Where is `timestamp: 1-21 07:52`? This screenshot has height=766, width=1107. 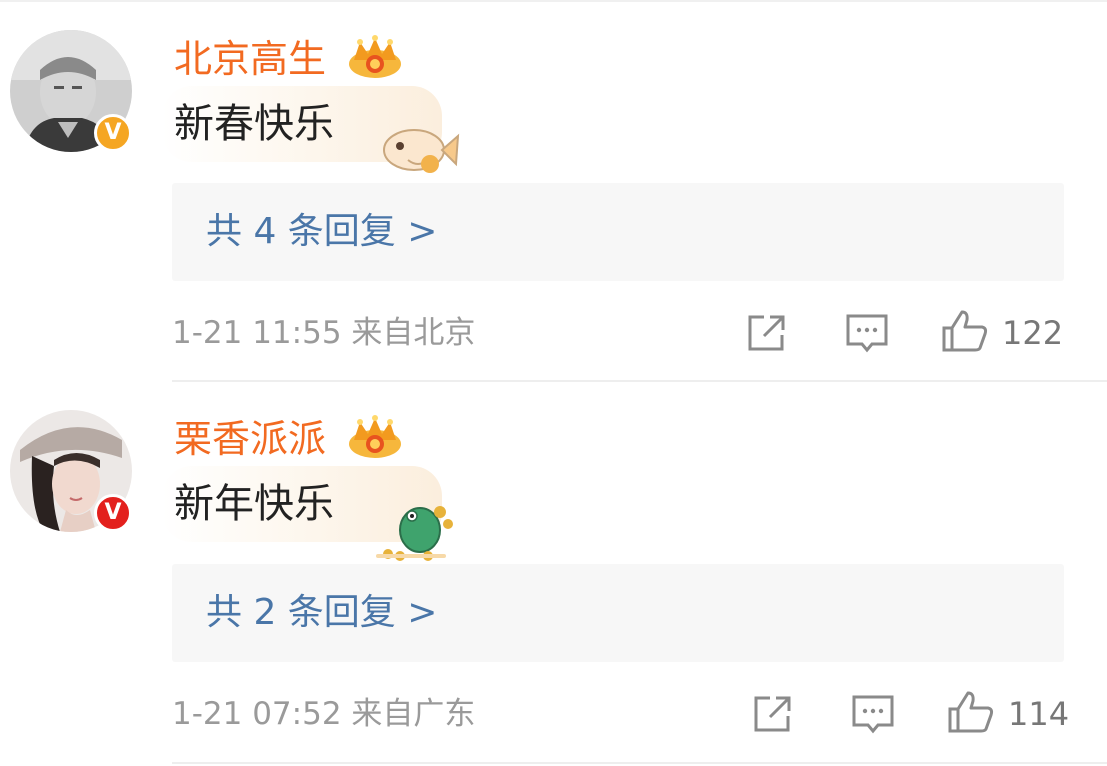 timestamp: 1-21 07:52 is located at coordinates (257, 714).